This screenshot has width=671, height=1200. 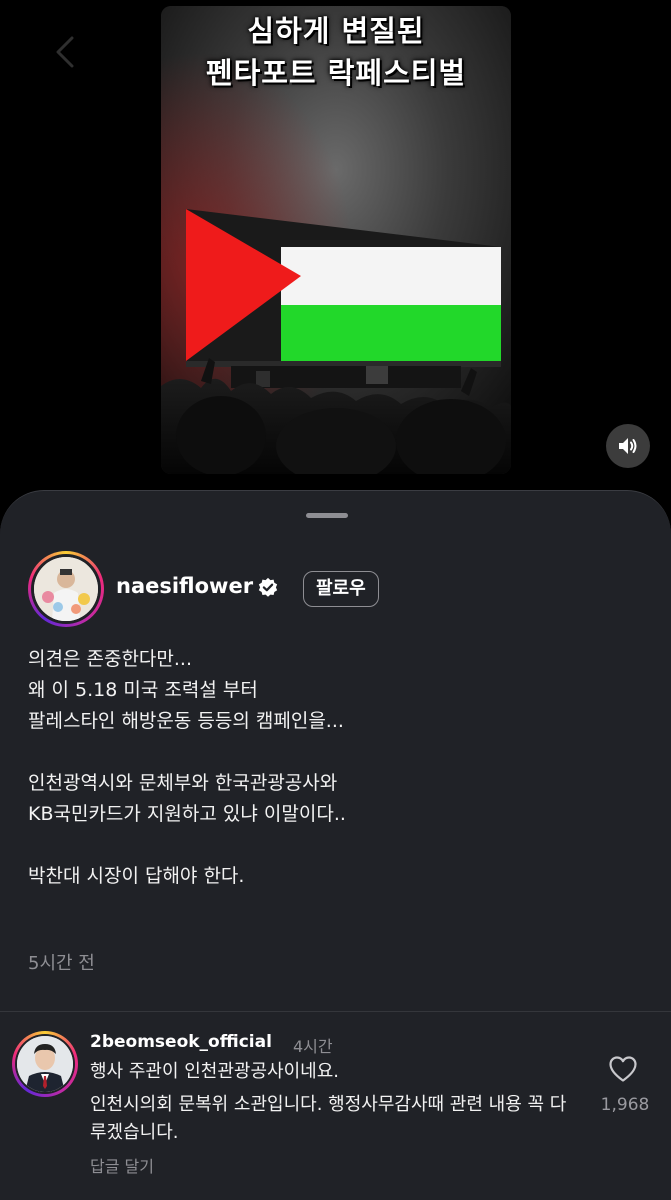 What do you see at coordinates (122, 1165) in the screenshot?
I see `reply-button: 답글 달기` at bounding box center [122, 1165].